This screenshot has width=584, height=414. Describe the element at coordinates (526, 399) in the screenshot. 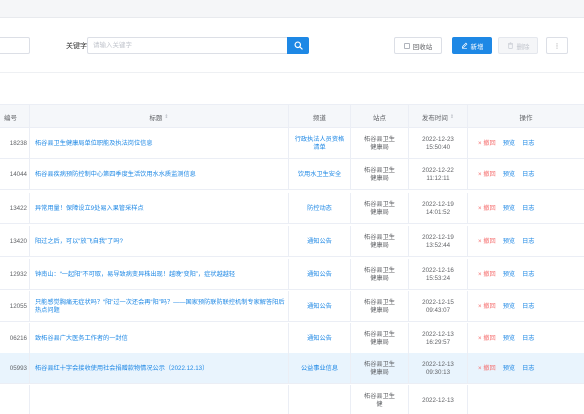

I see `row-actions` at that location.